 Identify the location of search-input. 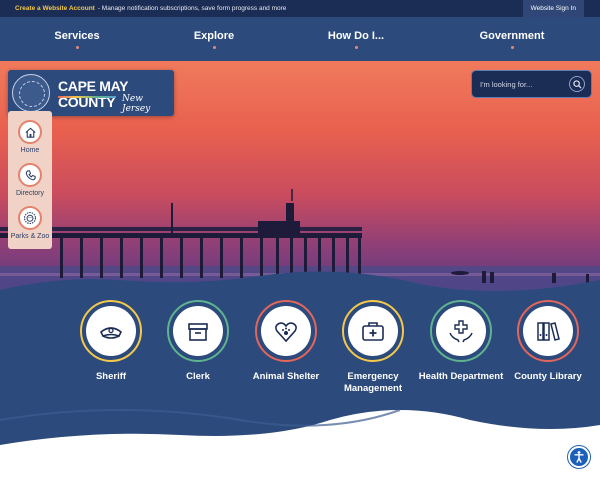
(520, 84).